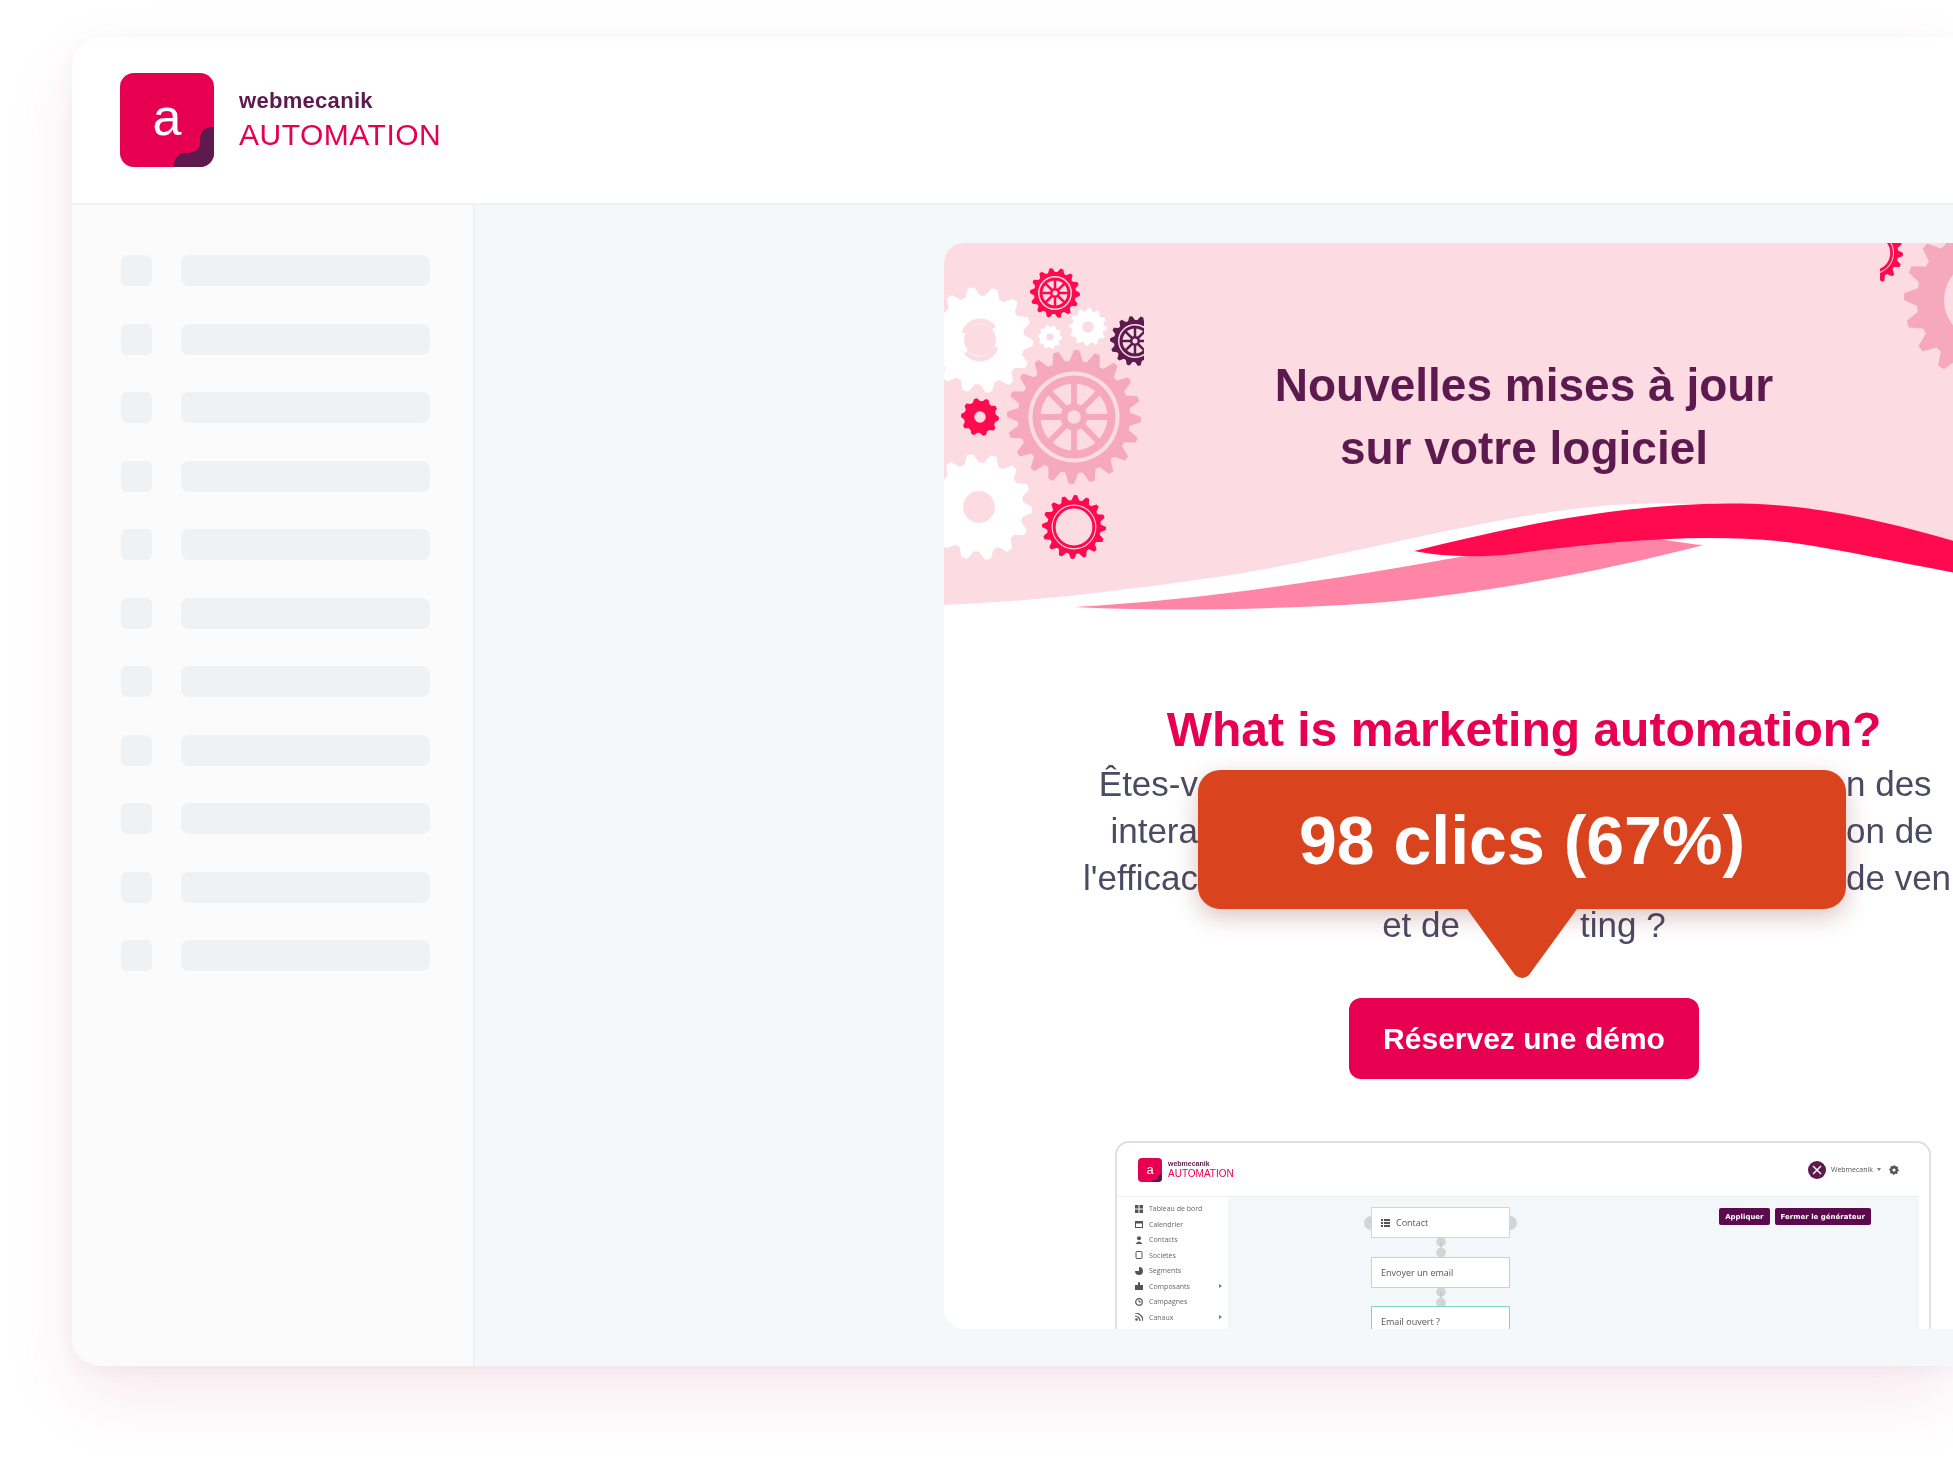  Describe the element at coordinates (1139, 1255) in the screenshot. I see `tablet-icon` at that location.